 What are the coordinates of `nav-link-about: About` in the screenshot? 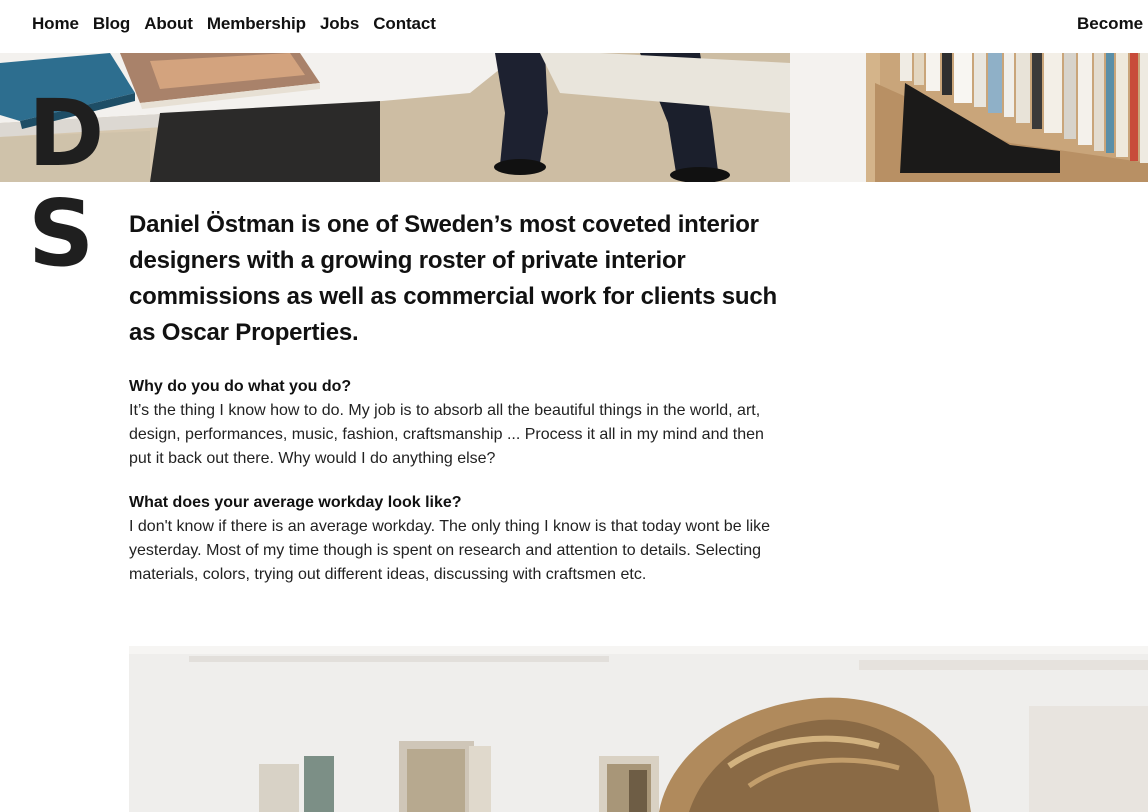 It's located at (168, 24).